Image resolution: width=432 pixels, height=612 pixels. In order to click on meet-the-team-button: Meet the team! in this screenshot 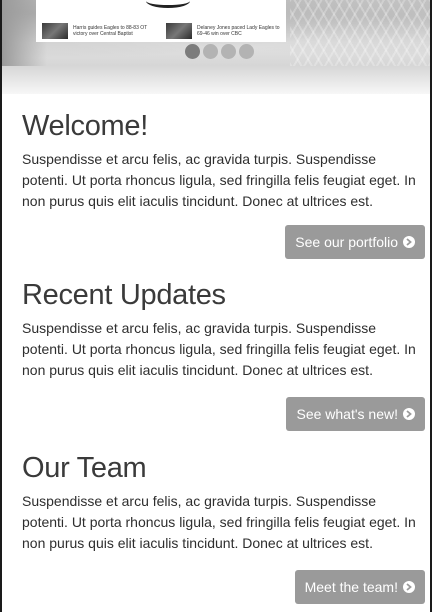, I will do `click(359, 587)`.